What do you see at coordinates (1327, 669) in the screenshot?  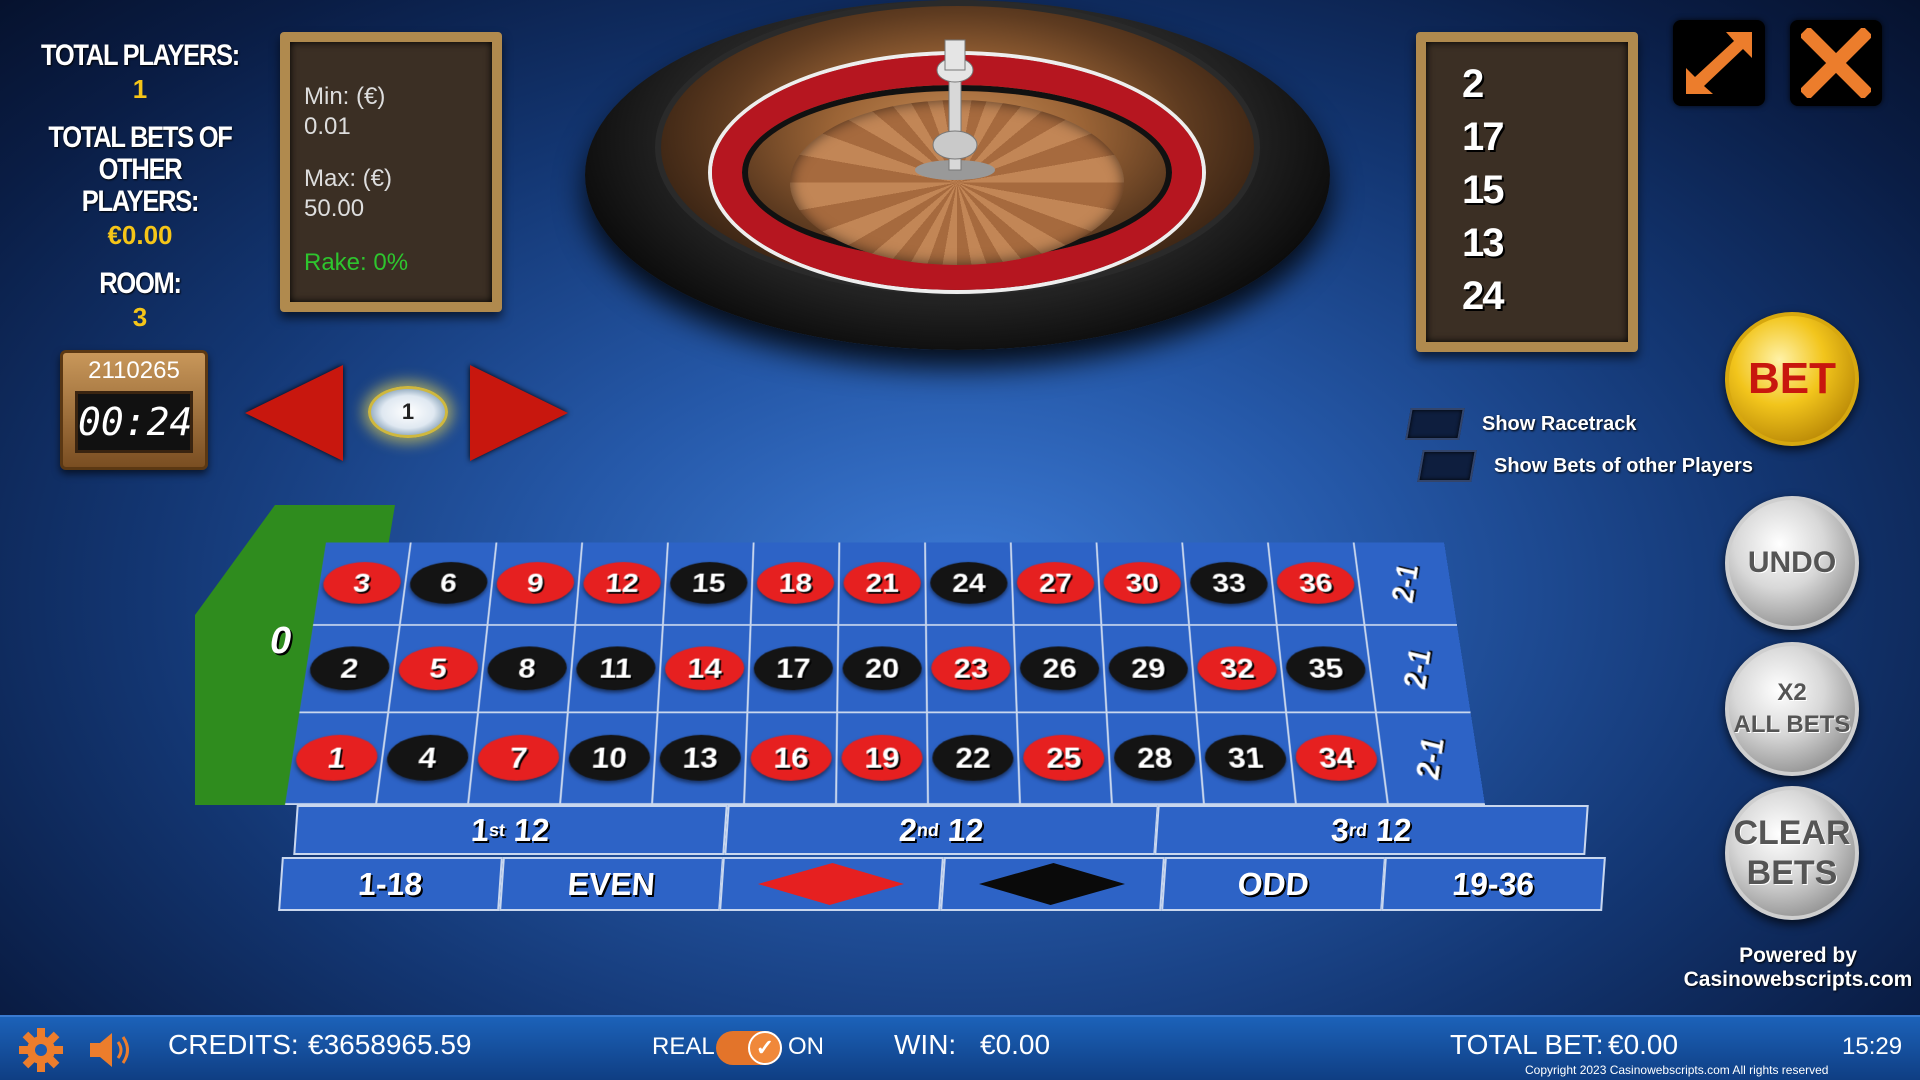 I see `bet-cell-number: 35` at bounding box center [1327, 669].